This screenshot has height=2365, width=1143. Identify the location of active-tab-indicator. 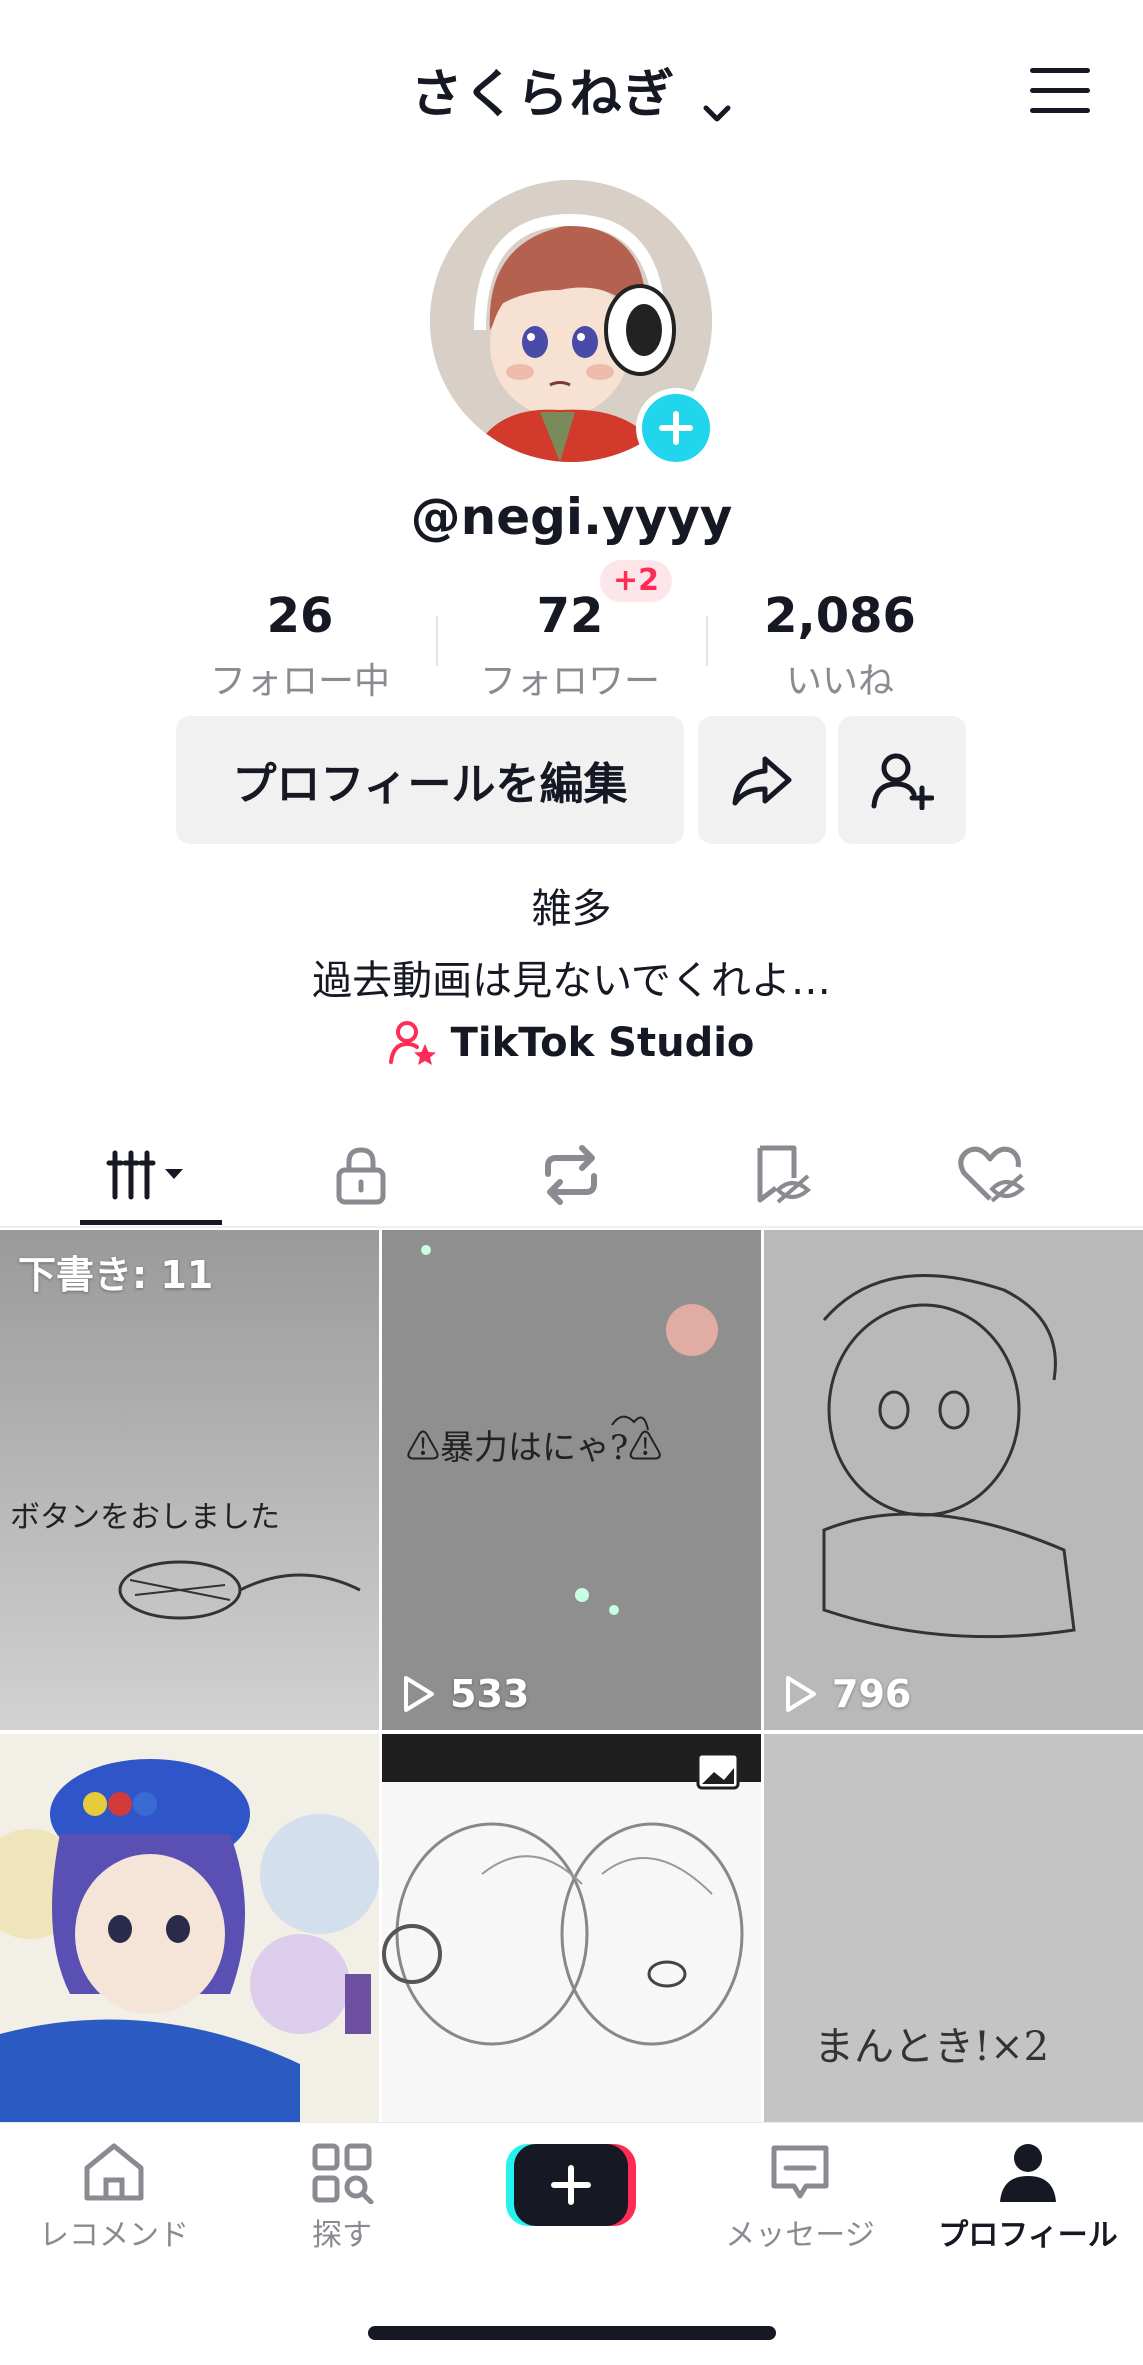
(151, 1222).